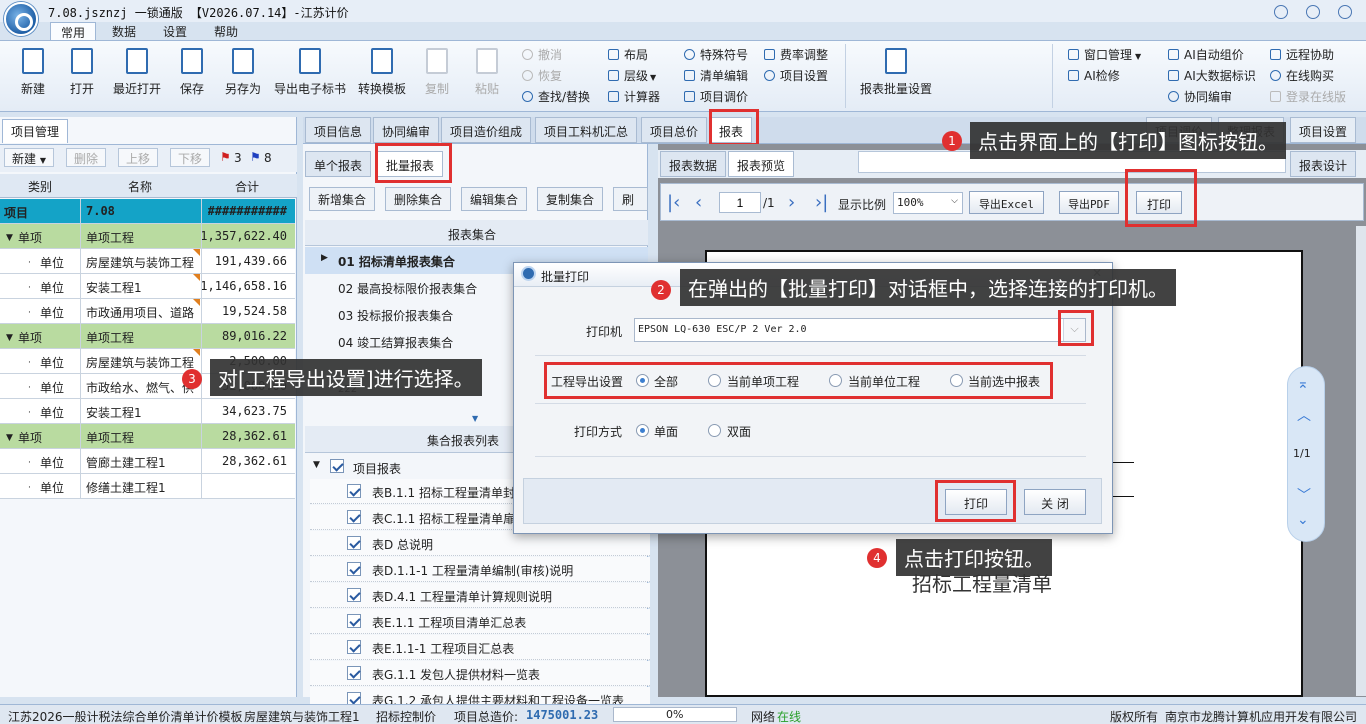  I want to click on remote-assist-button: 远程协助, so click(1302, 54).